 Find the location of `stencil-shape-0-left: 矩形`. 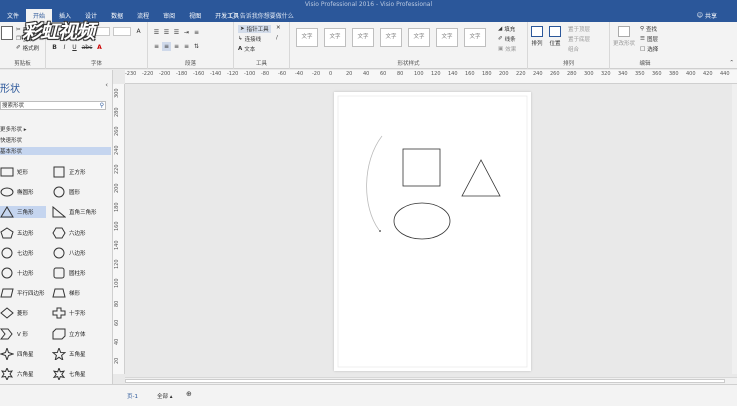

stencil-shape-0-left: 矩形 is located at coordinates (14, 172).